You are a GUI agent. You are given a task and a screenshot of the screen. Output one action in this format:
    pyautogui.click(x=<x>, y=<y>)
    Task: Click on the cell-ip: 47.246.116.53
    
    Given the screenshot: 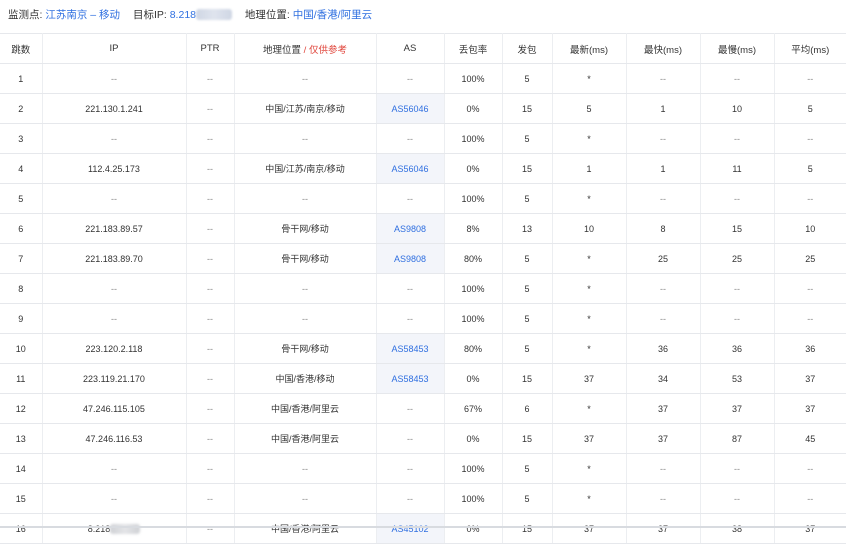 What is the action you would take?
    pyautogui.click(x=114, y=438)
    